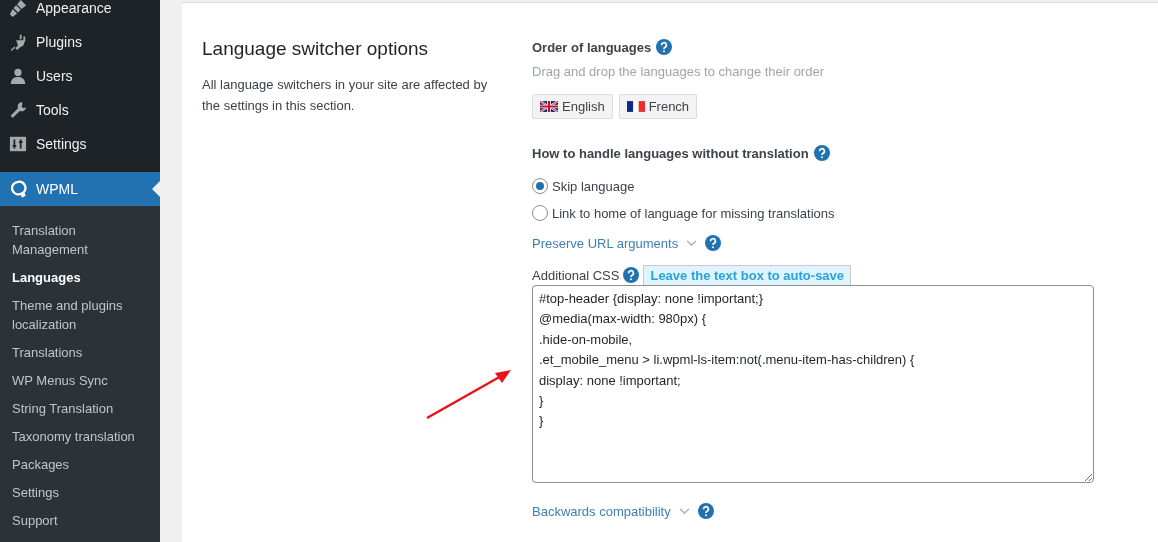 Image resolution: width=1158 pixels, height=542 pixels. What do you see at coordinates (80, 76) in the screenshot?
I see `menu-item: Users` at bounding box center [80, 76].